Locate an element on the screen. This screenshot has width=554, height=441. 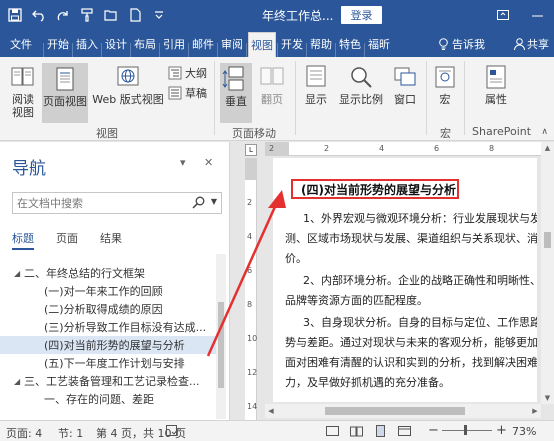
horizontal-scroll-thumb is located at coordinates (395, 411).